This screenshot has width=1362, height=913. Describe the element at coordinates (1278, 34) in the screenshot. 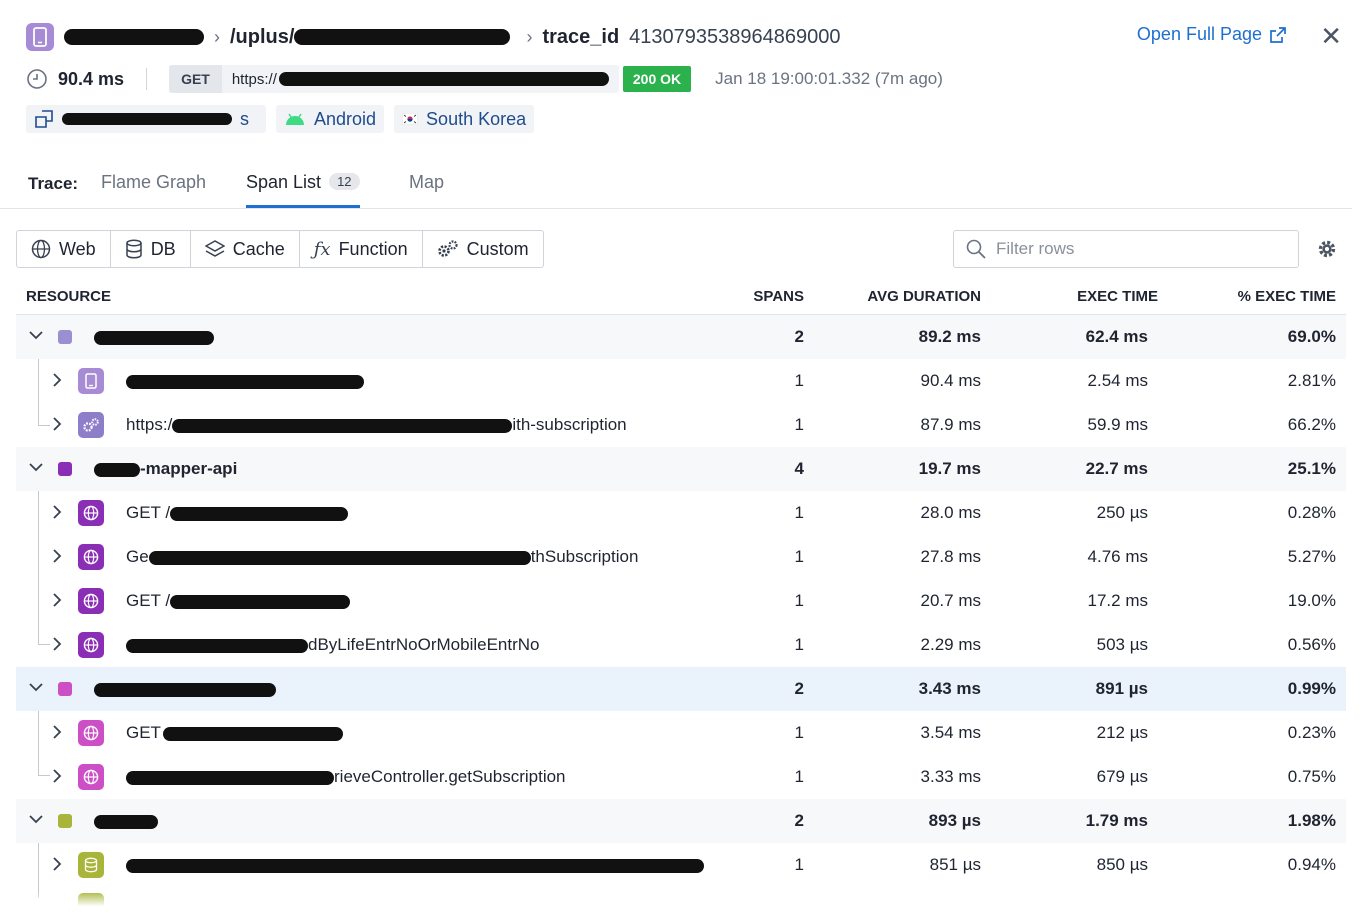

I see `external-link-icon` at that location.